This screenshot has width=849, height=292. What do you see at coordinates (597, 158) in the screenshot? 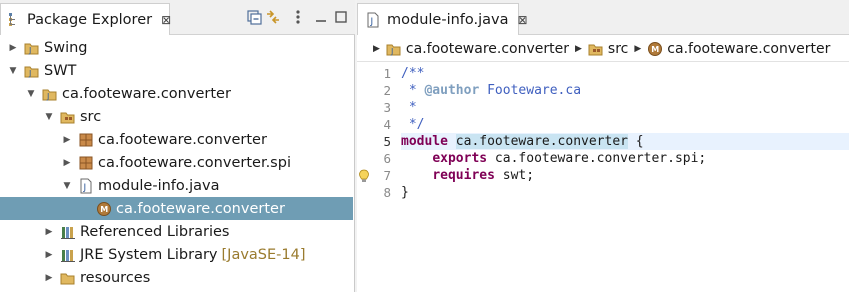
I see `code-text: ca.footeware.converter.spi;` at bounding box center [597, 158].